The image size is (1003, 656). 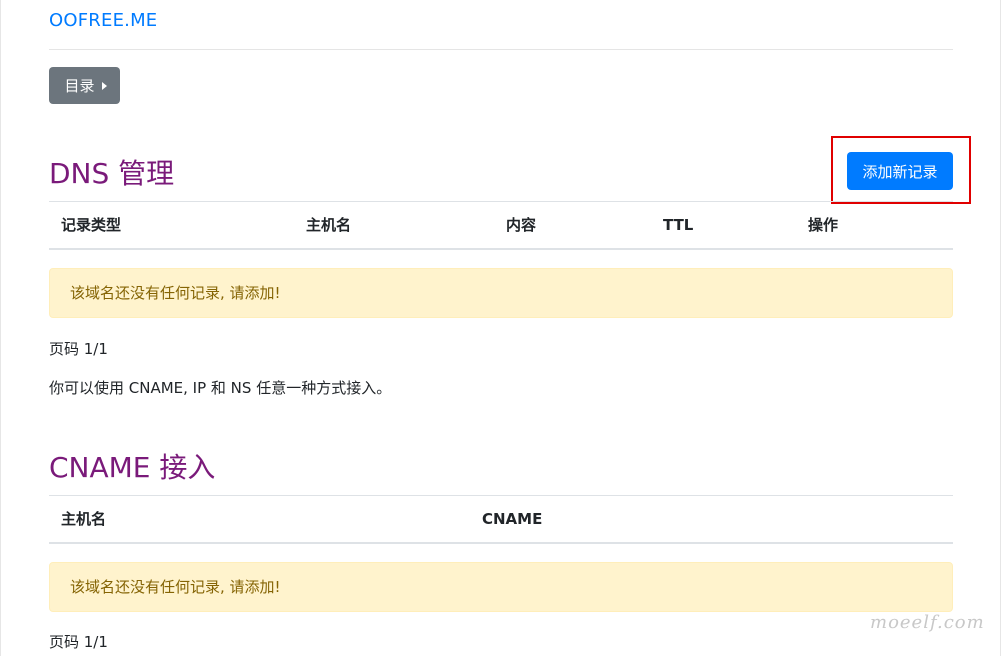 What do you see at coordinates (79, 86) in the screenshot?
I see `menu-button-label: 目录` at bounding box center [79, 86].